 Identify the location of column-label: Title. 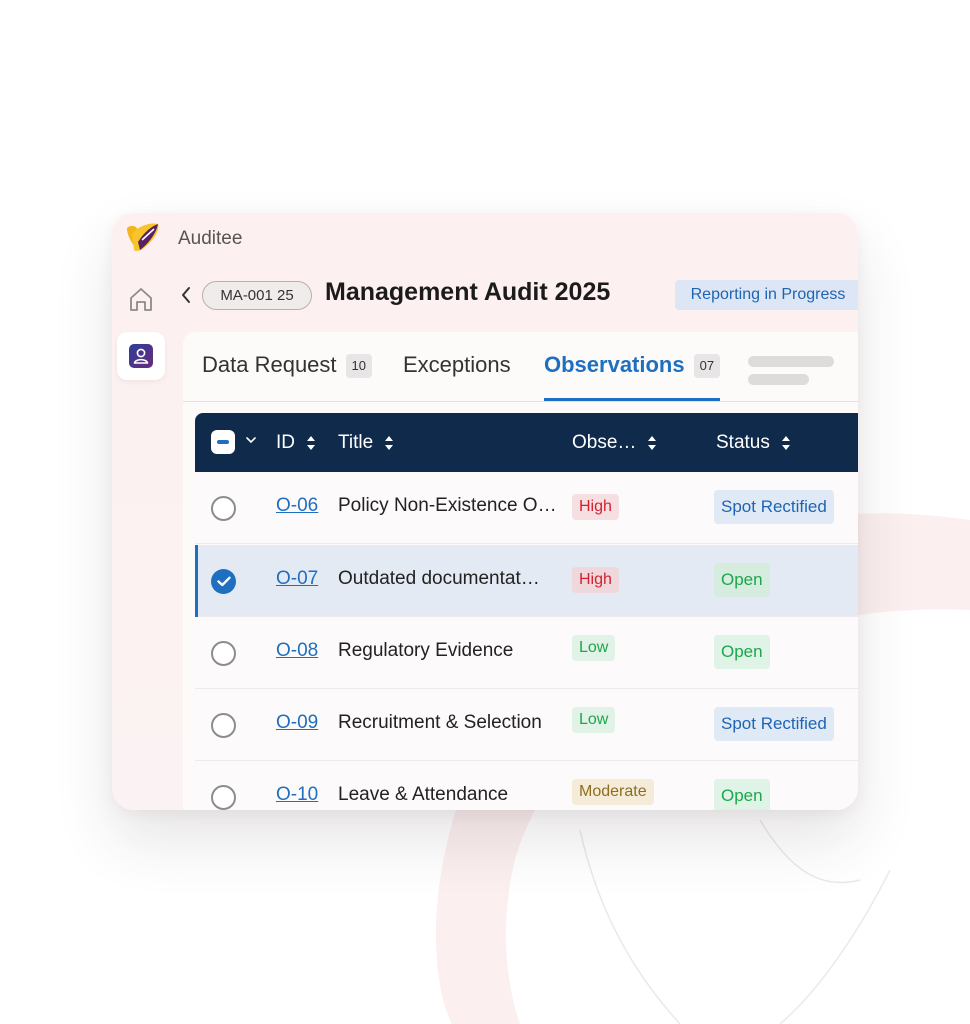
(356, 442).